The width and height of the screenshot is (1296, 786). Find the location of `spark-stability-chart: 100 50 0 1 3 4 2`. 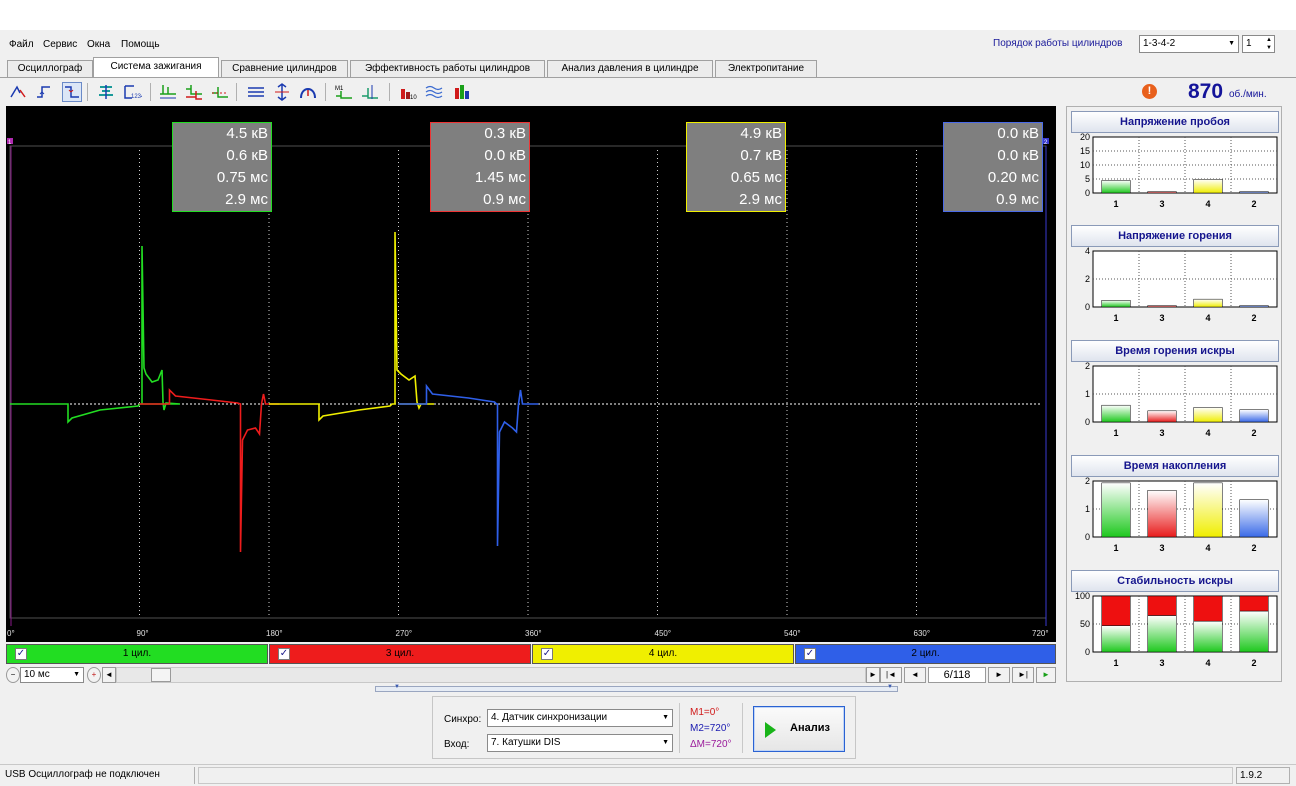

spark-stability-chart: 100 50 0 1 3 4 2 is located at coordinates (1176, 630).